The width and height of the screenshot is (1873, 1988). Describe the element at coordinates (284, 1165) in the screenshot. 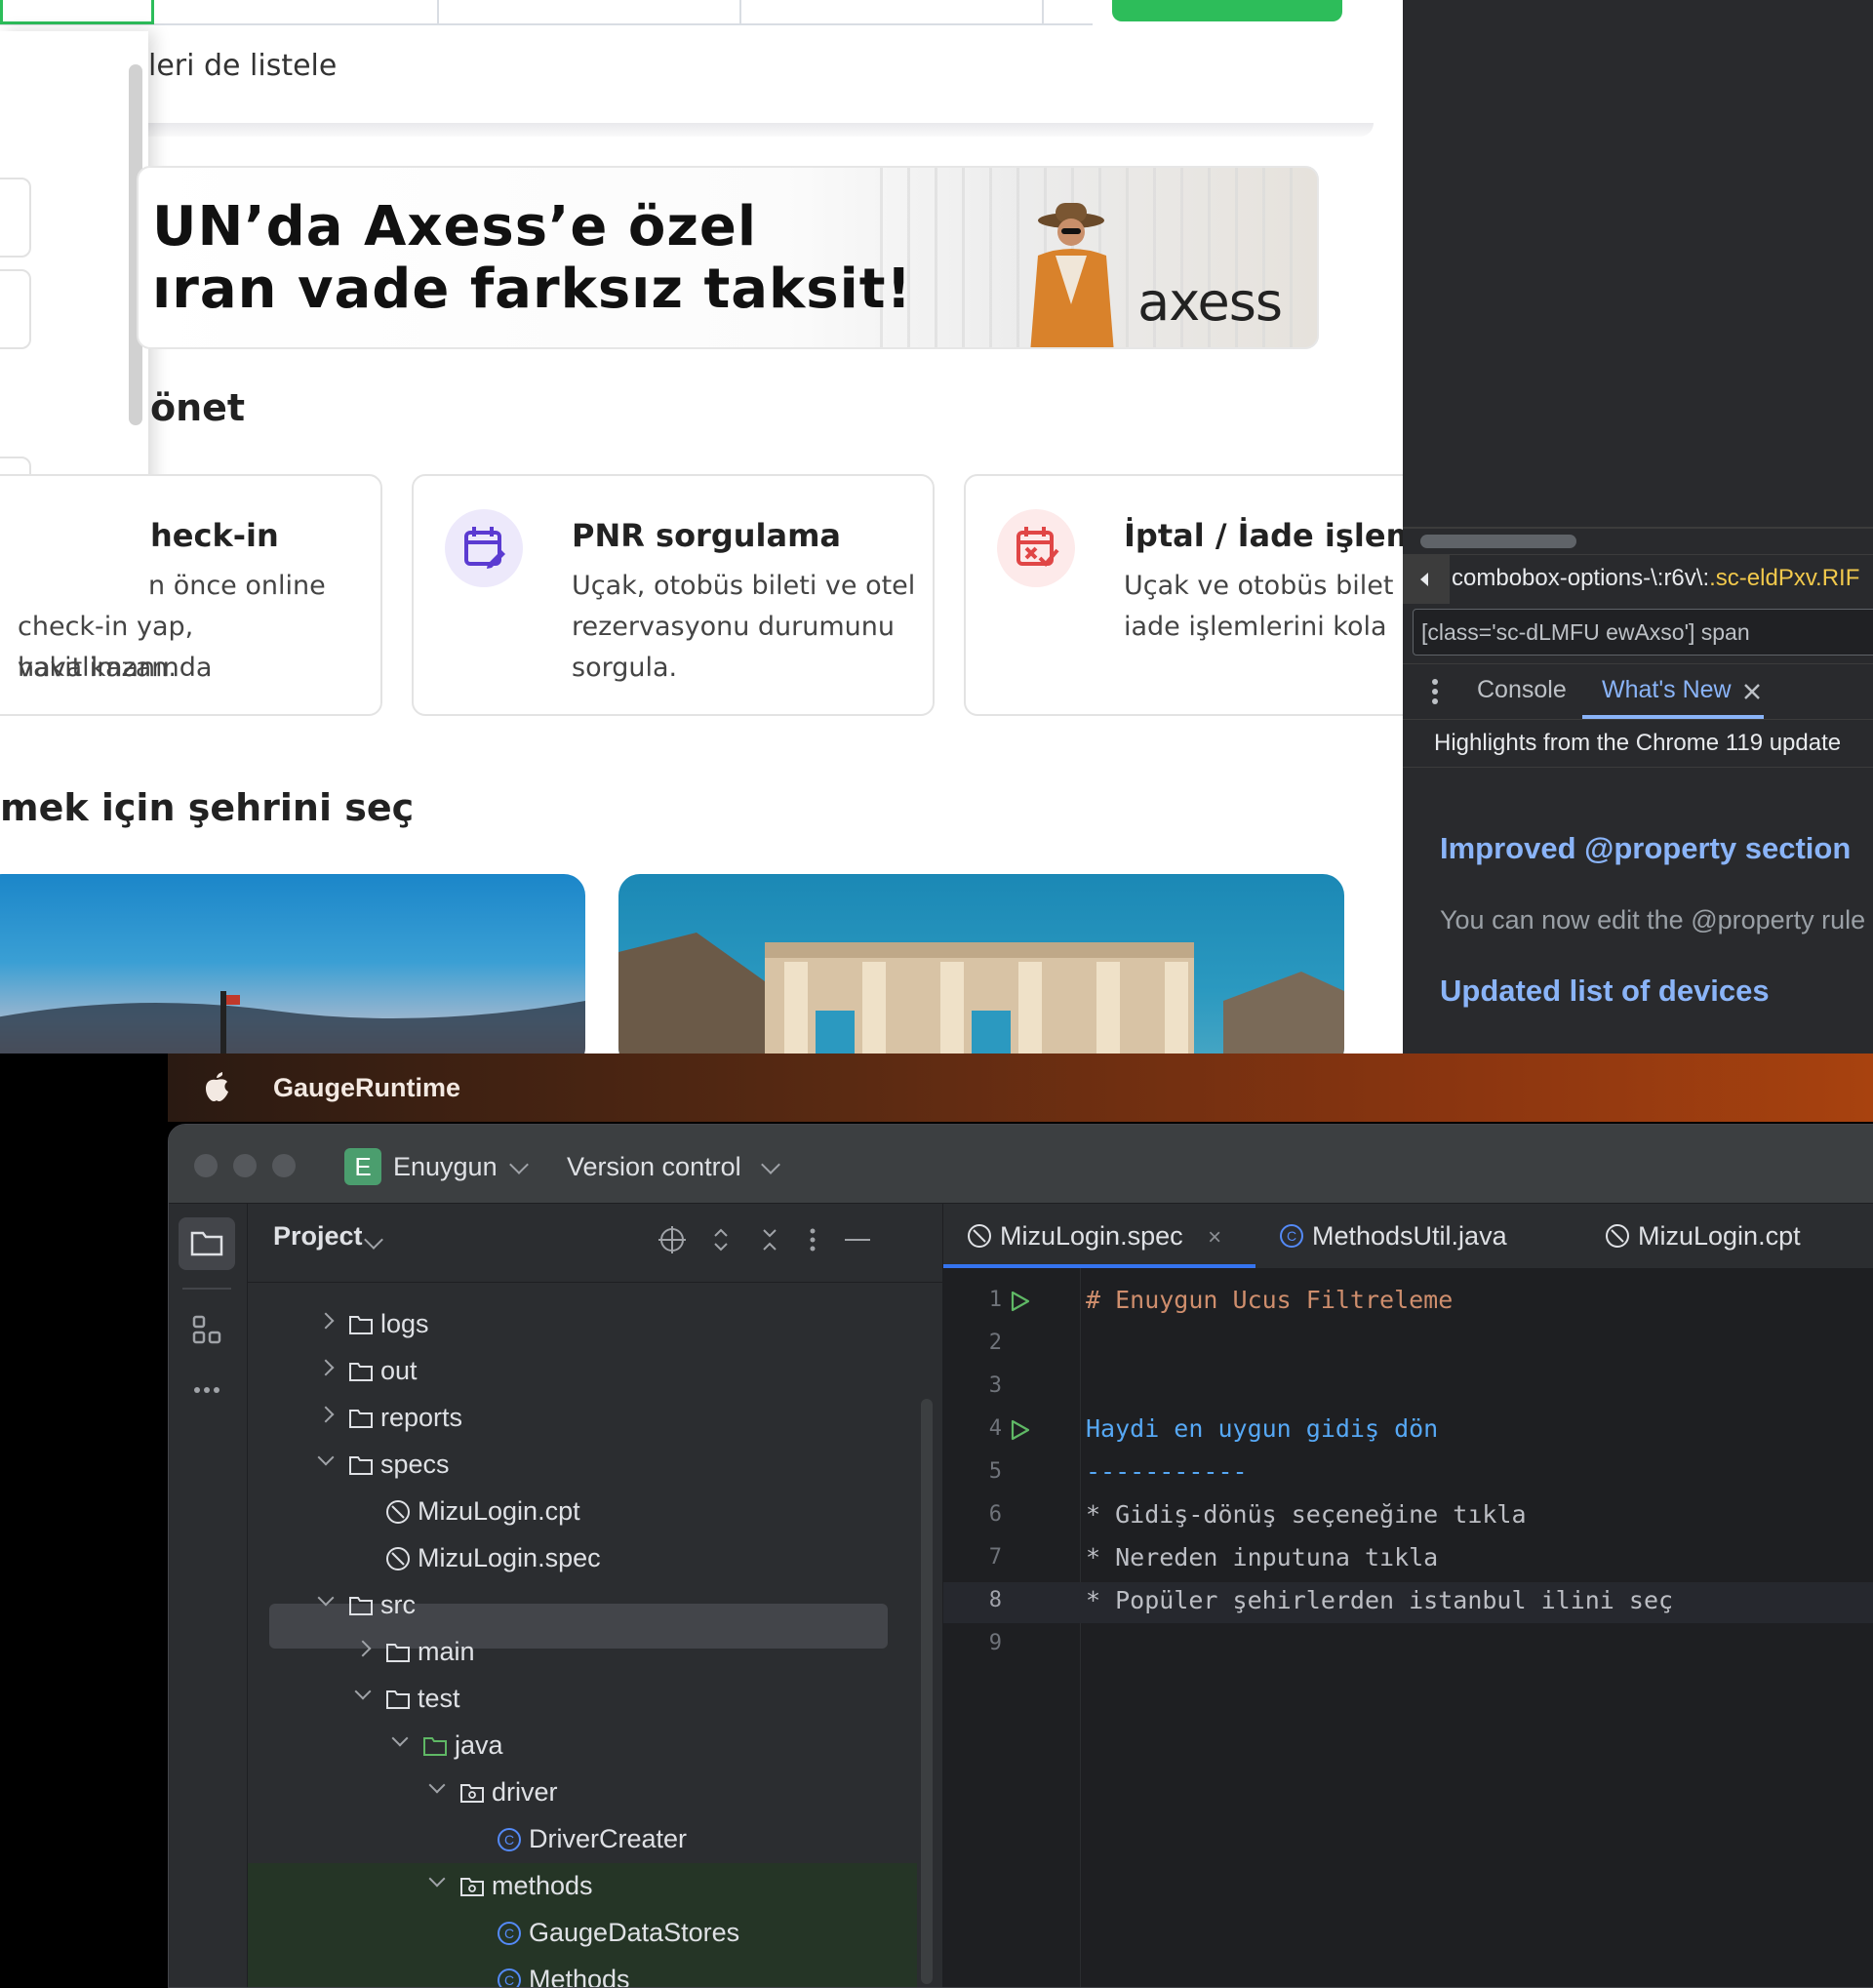

I see `zoom-window-button` at that location.